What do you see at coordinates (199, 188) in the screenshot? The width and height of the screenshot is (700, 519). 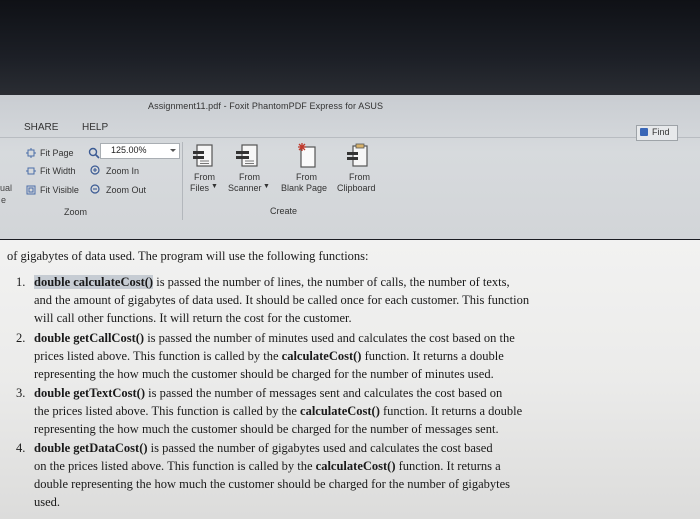 I see `from-files-button: Files` at bounding box center [199, 188].